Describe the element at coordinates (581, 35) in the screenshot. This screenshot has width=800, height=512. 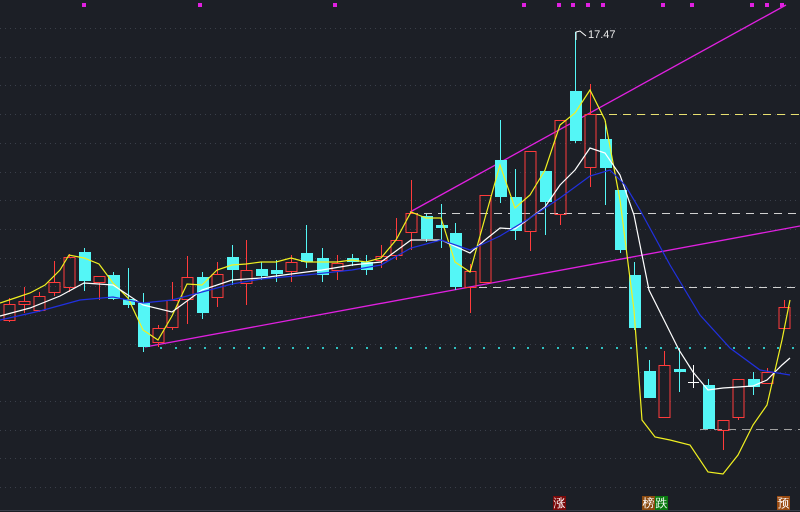
I see `leader-line` at that location.